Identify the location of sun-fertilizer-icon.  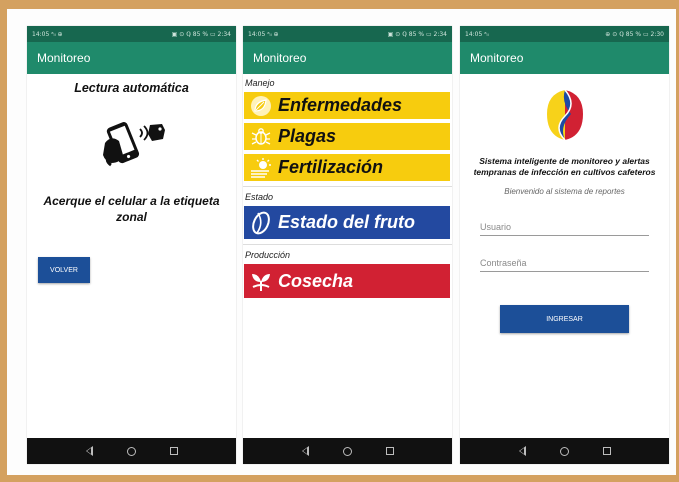
(261, 167).